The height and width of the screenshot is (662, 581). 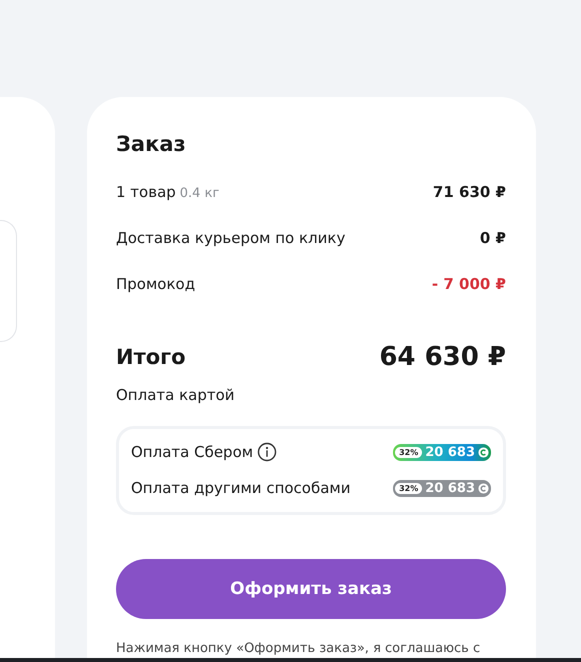 I want to click on payment-option-label: Оплата Сбером, so click(x=192, y=452).